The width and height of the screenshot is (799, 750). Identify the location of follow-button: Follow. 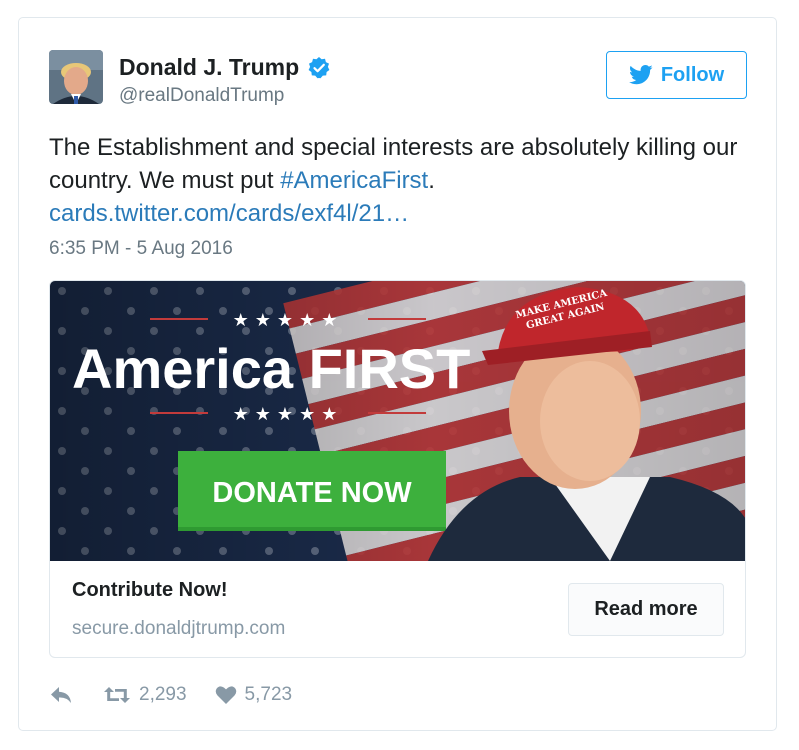
(676, 75).